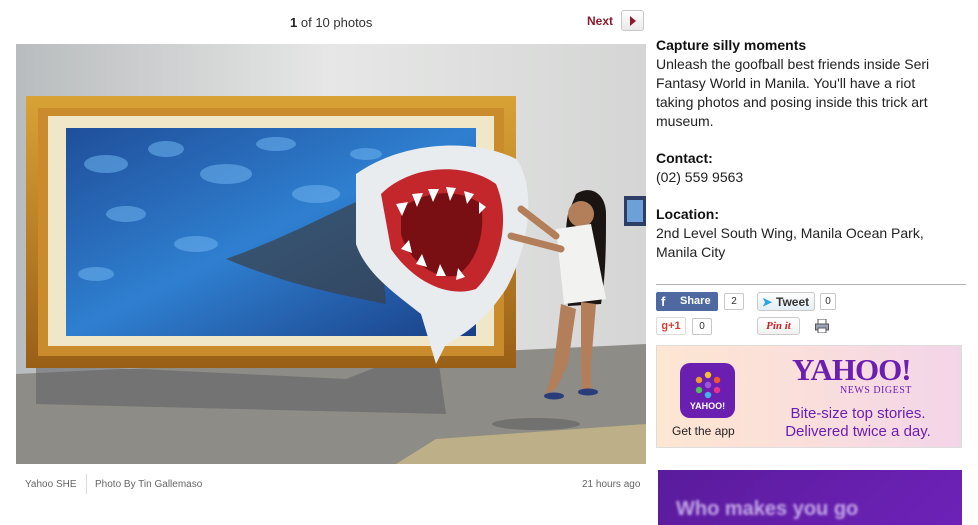 The image size is (978, 525). I want to click on yahoo-logo: YAHOO!, so click(852, 369).